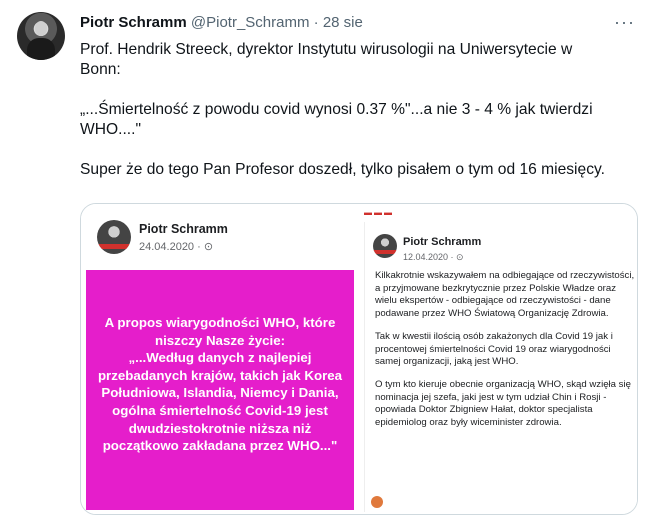 The width and height of the screenshot is (653, 517). I want to click on reaction-emoji-icon, so click(377, 502).